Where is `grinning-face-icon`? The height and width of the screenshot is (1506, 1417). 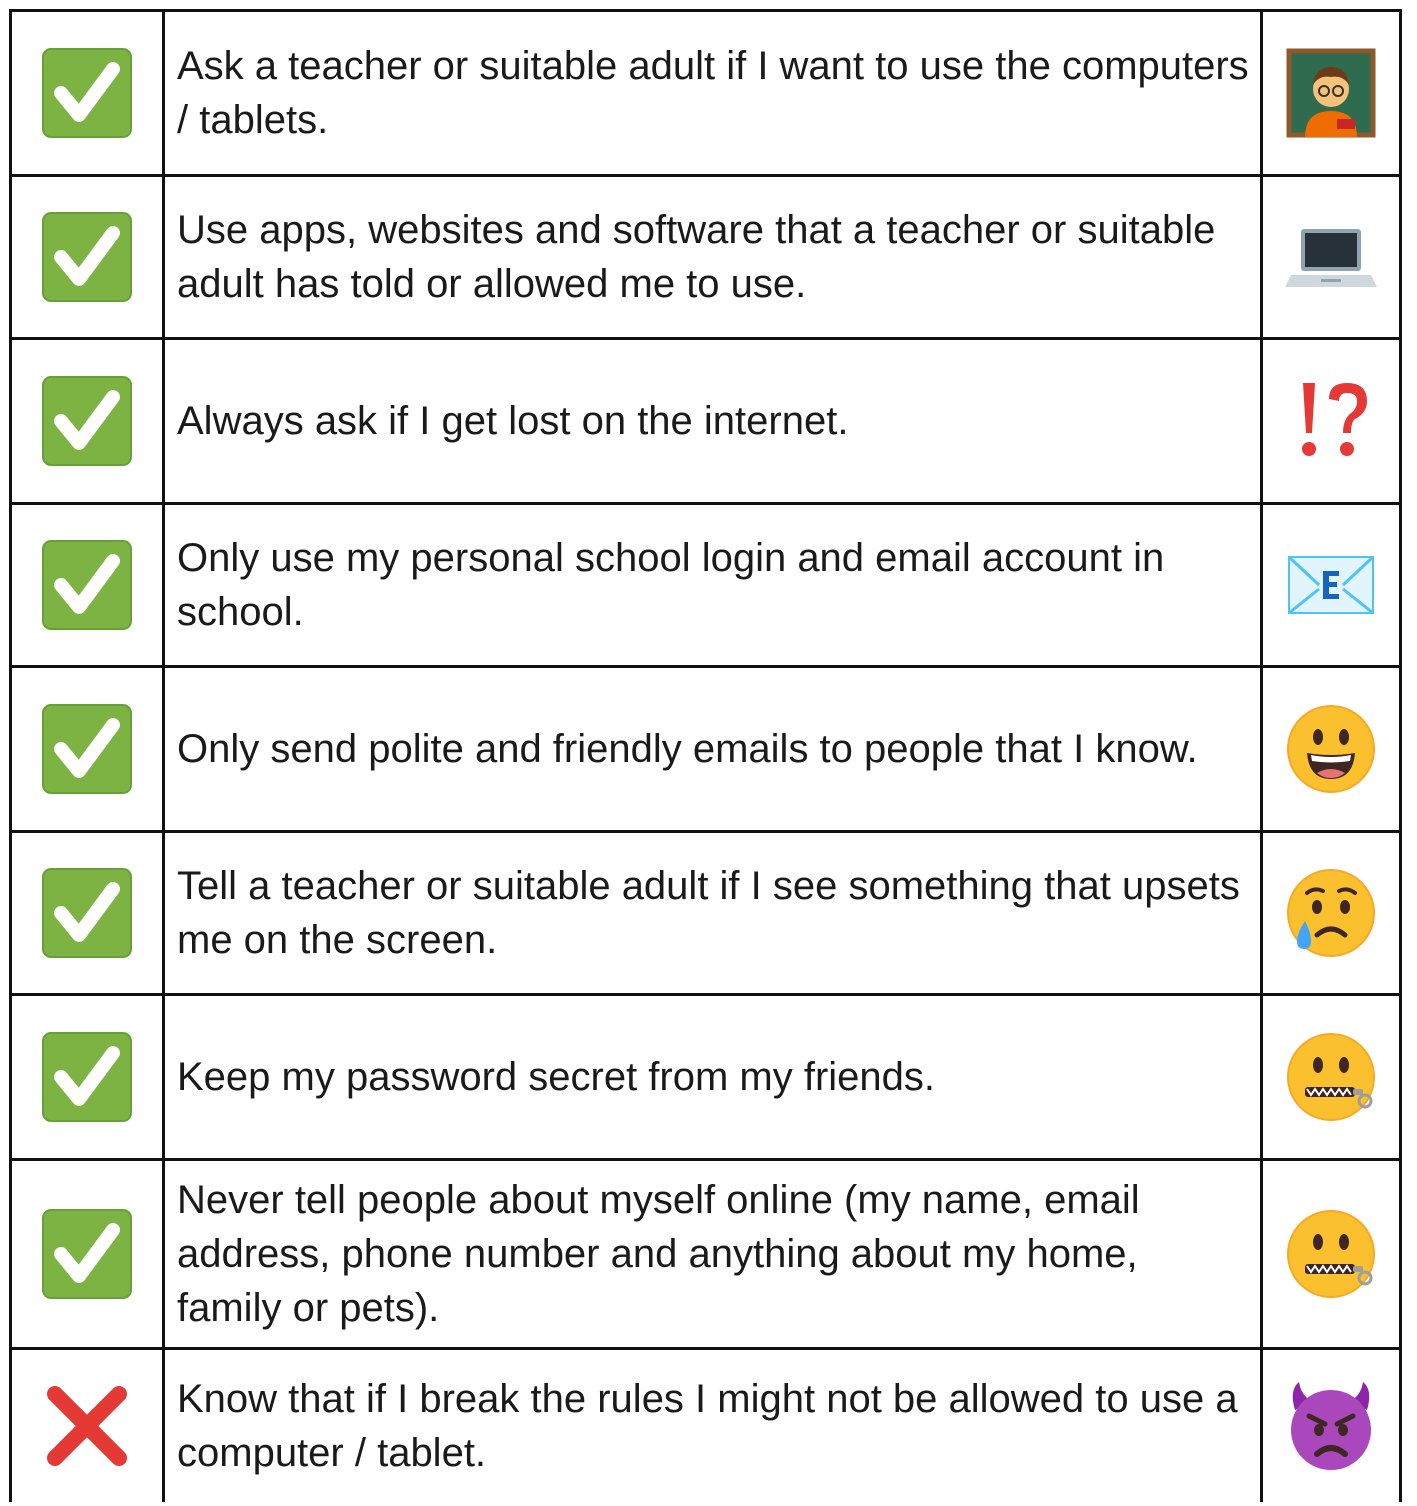
grinning-face-icon is located at coordinates (1331, 749).